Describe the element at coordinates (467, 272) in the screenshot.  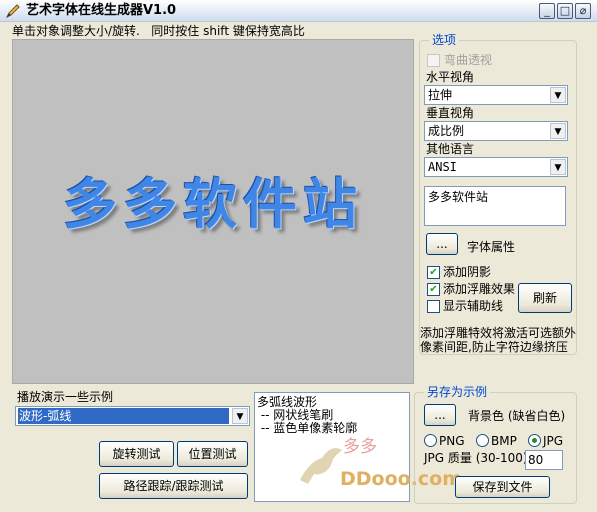
I see `add-shadow-label: 添加阴影` at that location.